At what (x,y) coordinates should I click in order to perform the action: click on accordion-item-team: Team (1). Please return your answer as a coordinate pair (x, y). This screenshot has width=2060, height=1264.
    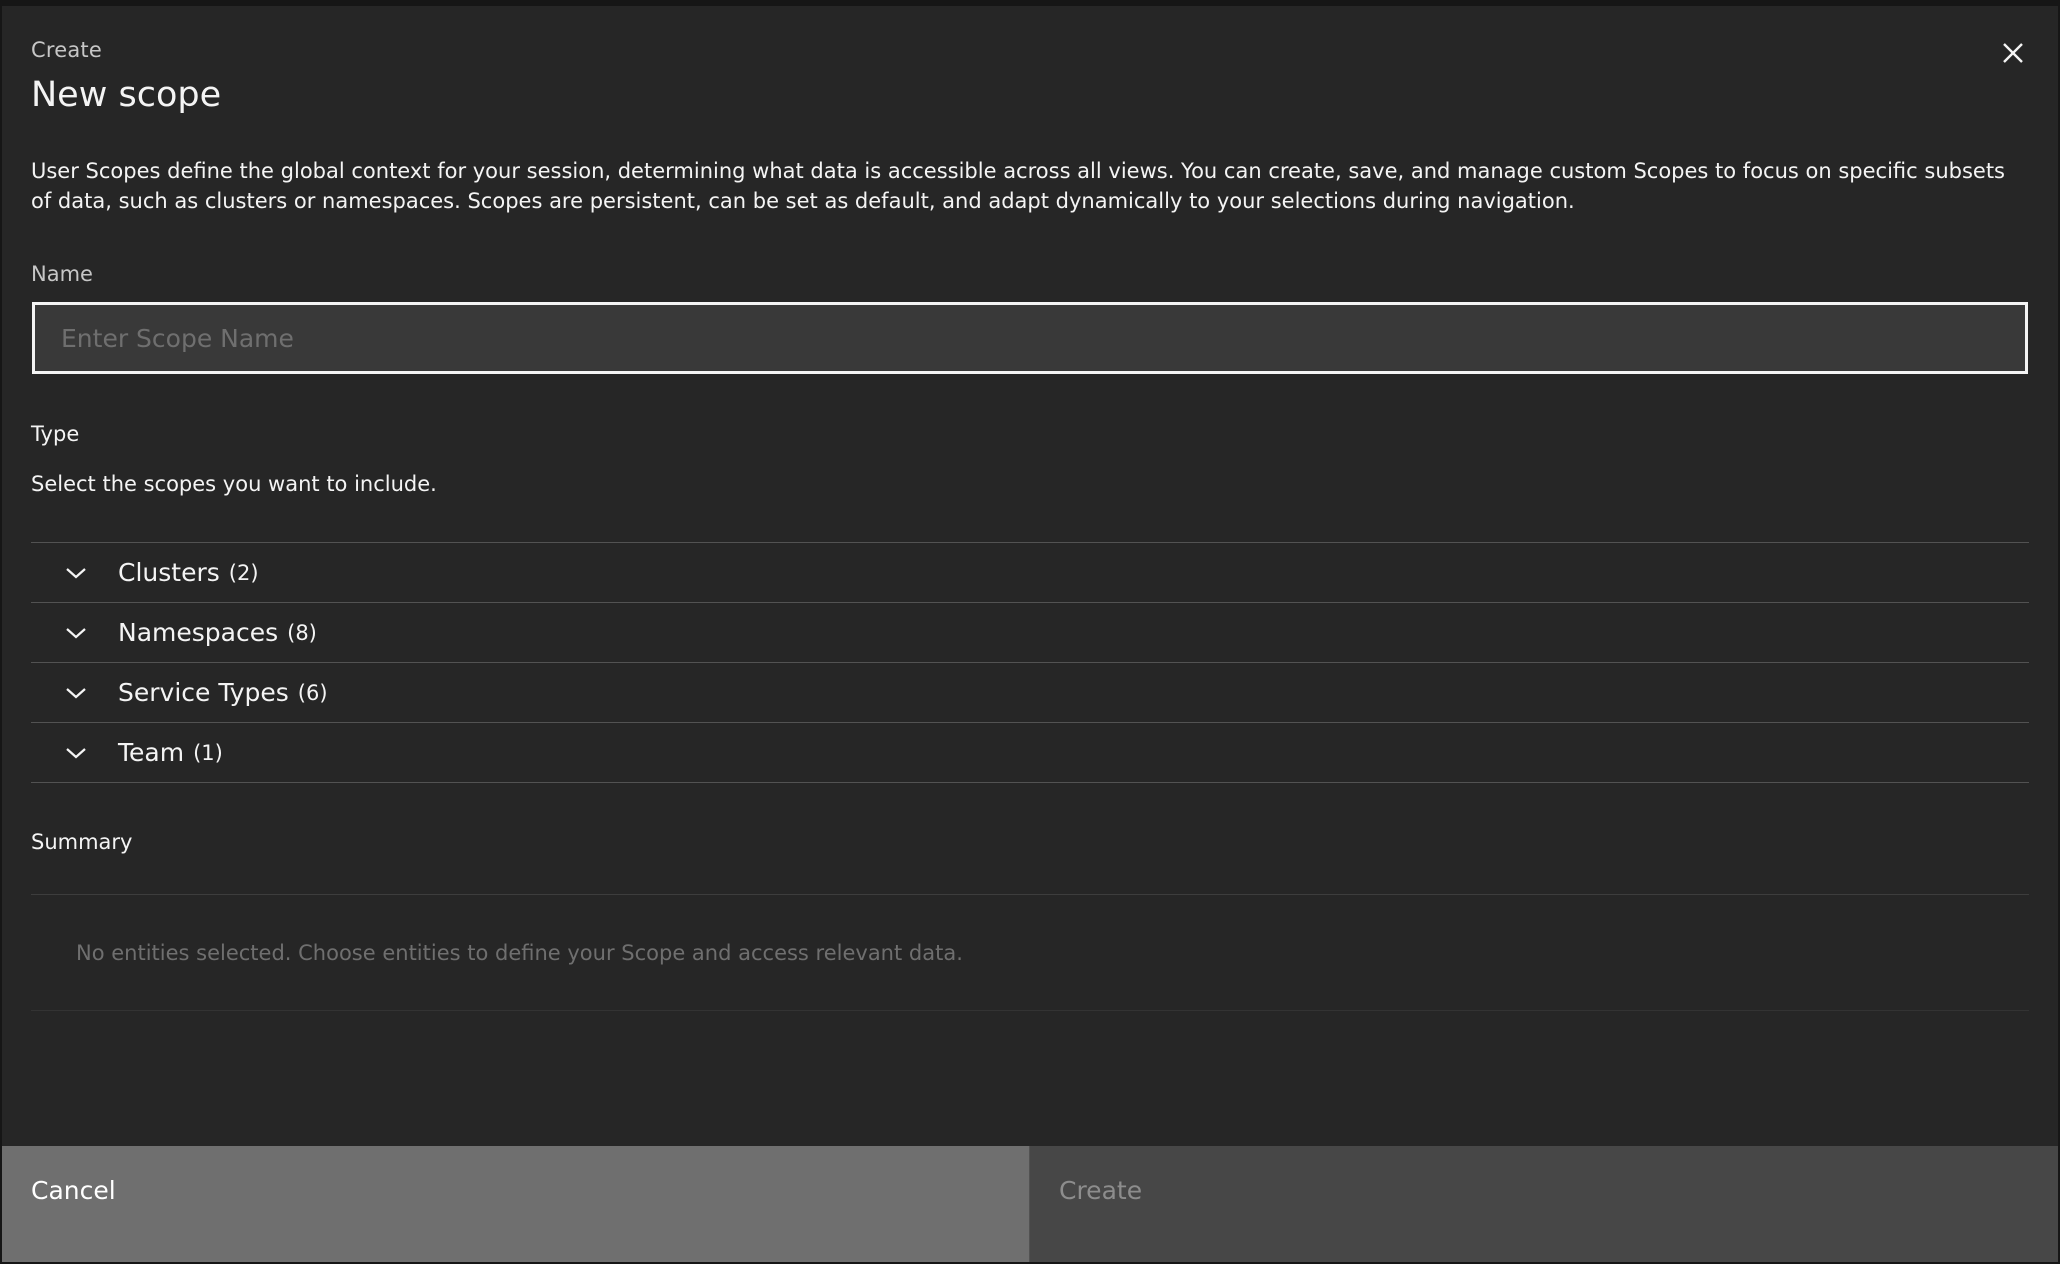
    Looking at the image, I should click on (1030, 753).